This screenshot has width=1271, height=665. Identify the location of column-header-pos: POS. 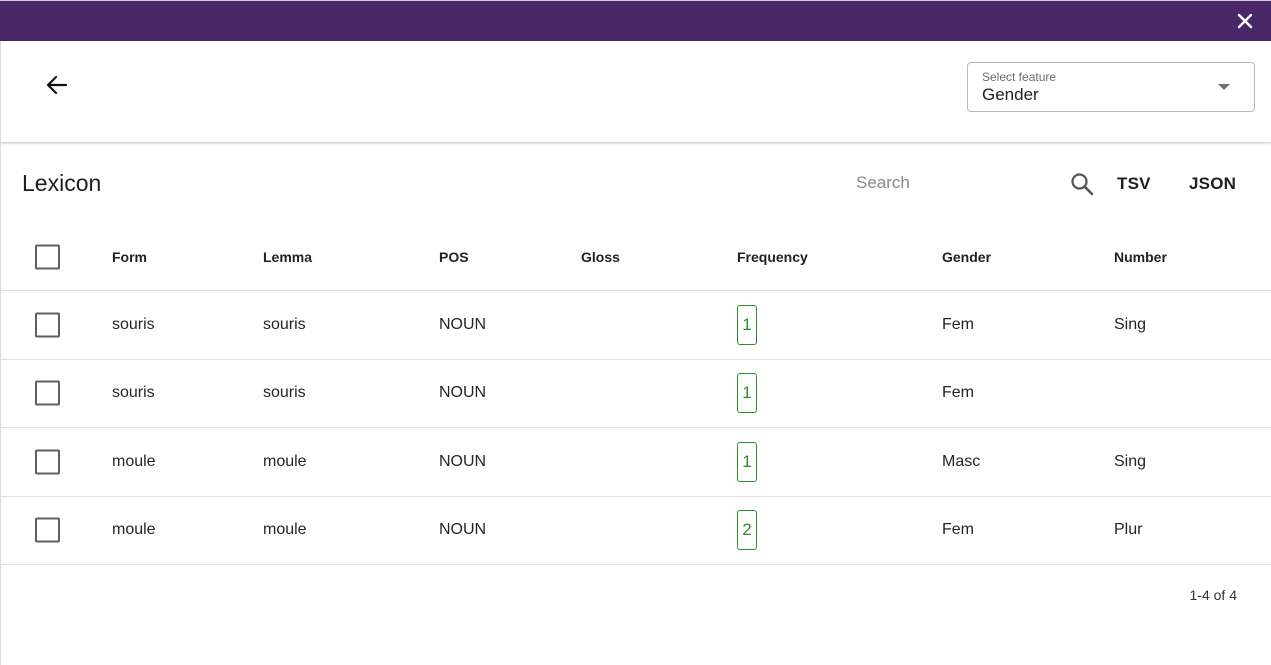
(454, 257).